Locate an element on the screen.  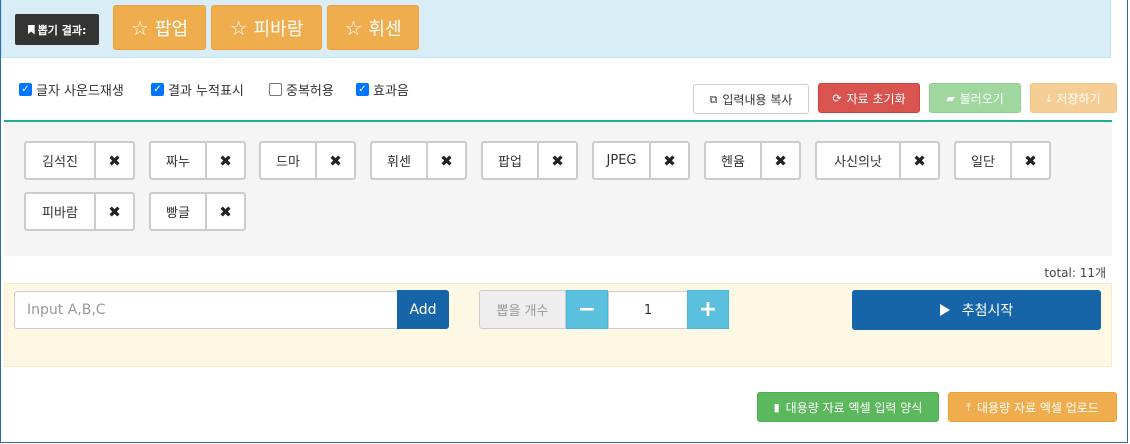
result-label-text: 뽑기 결과: is located at coordinates (62, 30).